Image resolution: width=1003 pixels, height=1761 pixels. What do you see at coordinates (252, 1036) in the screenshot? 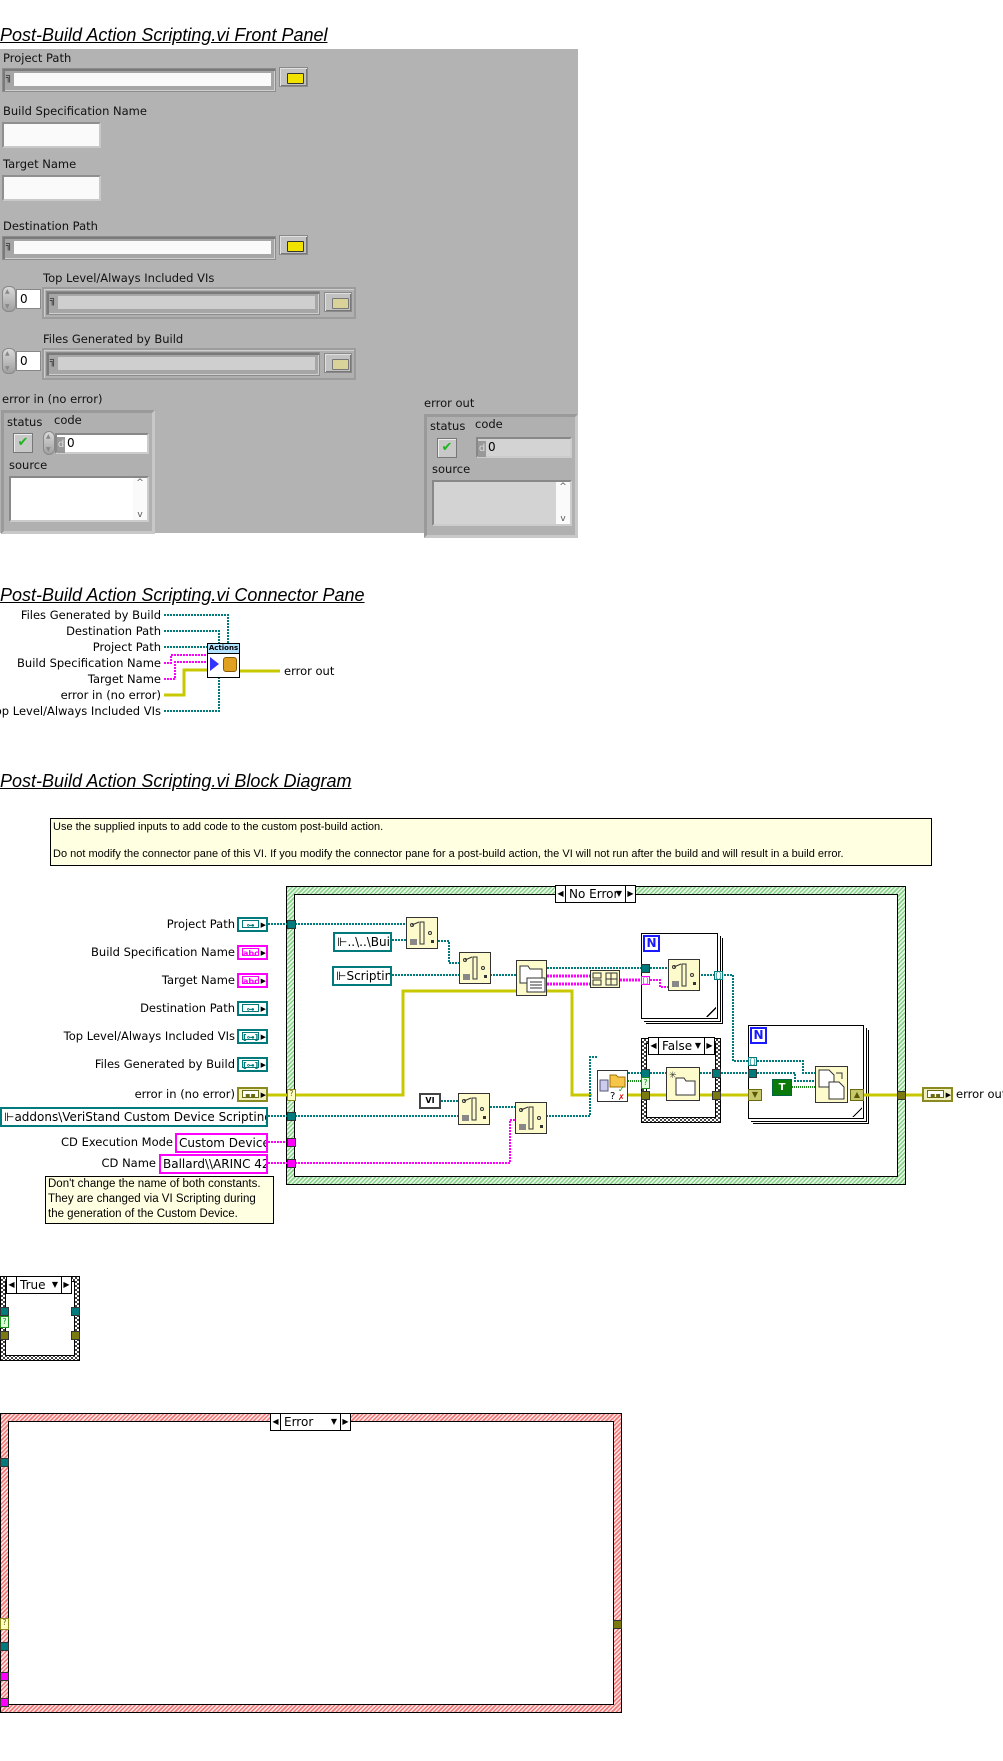
I see `terminal-top-level-vis: [⊶]` at bounding box center [252, 1036].